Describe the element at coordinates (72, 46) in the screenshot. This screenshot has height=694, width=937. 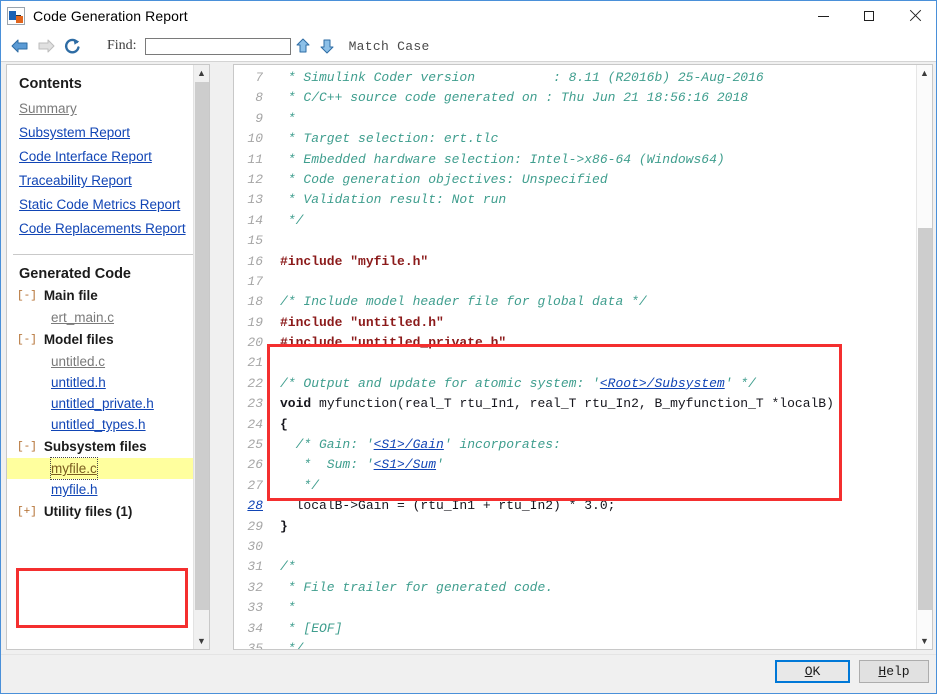
I see `refresh-button` at that location.